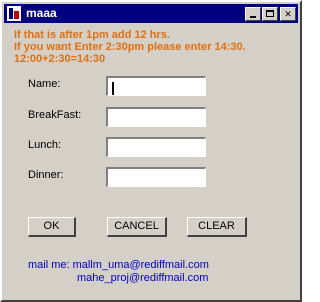 The image size is (320, 302). Describe the element at coordinates (137, 227) in the screenshot. I see `cancel-button: CANCEL` at that location.